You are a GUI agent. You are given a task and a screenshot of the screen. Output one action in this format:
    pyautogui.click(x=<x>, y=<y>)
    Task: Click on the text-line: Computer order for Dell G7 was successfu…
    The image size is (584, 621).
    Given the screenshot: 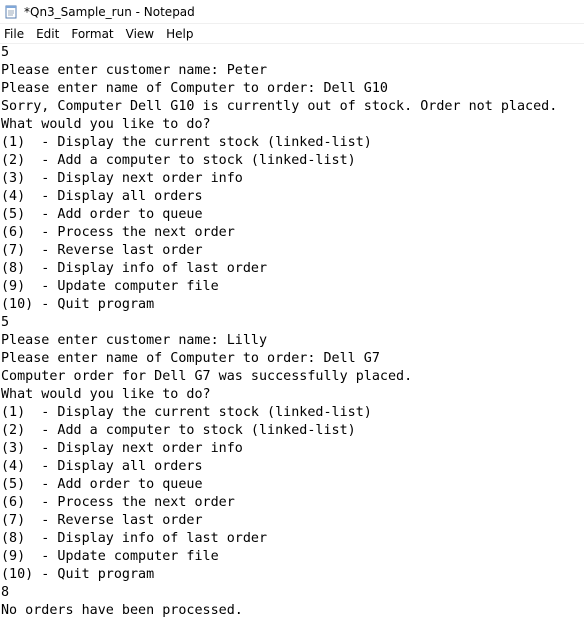 What is the action you would take?
    pyautogui.click(x=207, y=376)
    